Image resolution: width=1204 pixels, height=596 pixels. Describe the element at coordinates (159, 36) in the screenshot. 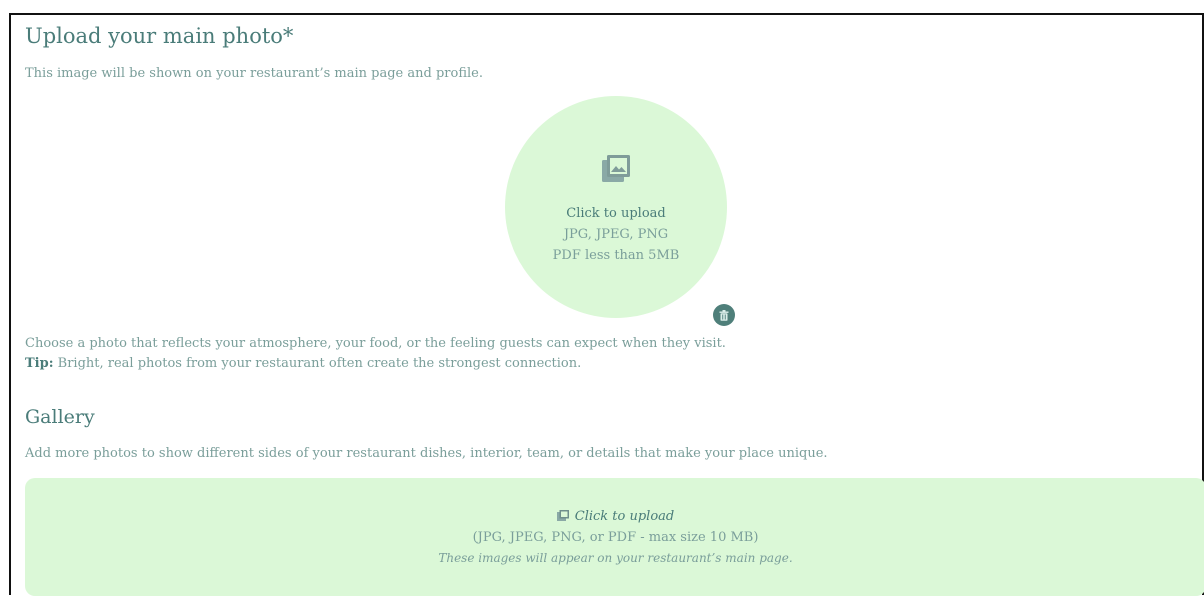

I see `main-photo-title: Upload your main photo*` at that location.